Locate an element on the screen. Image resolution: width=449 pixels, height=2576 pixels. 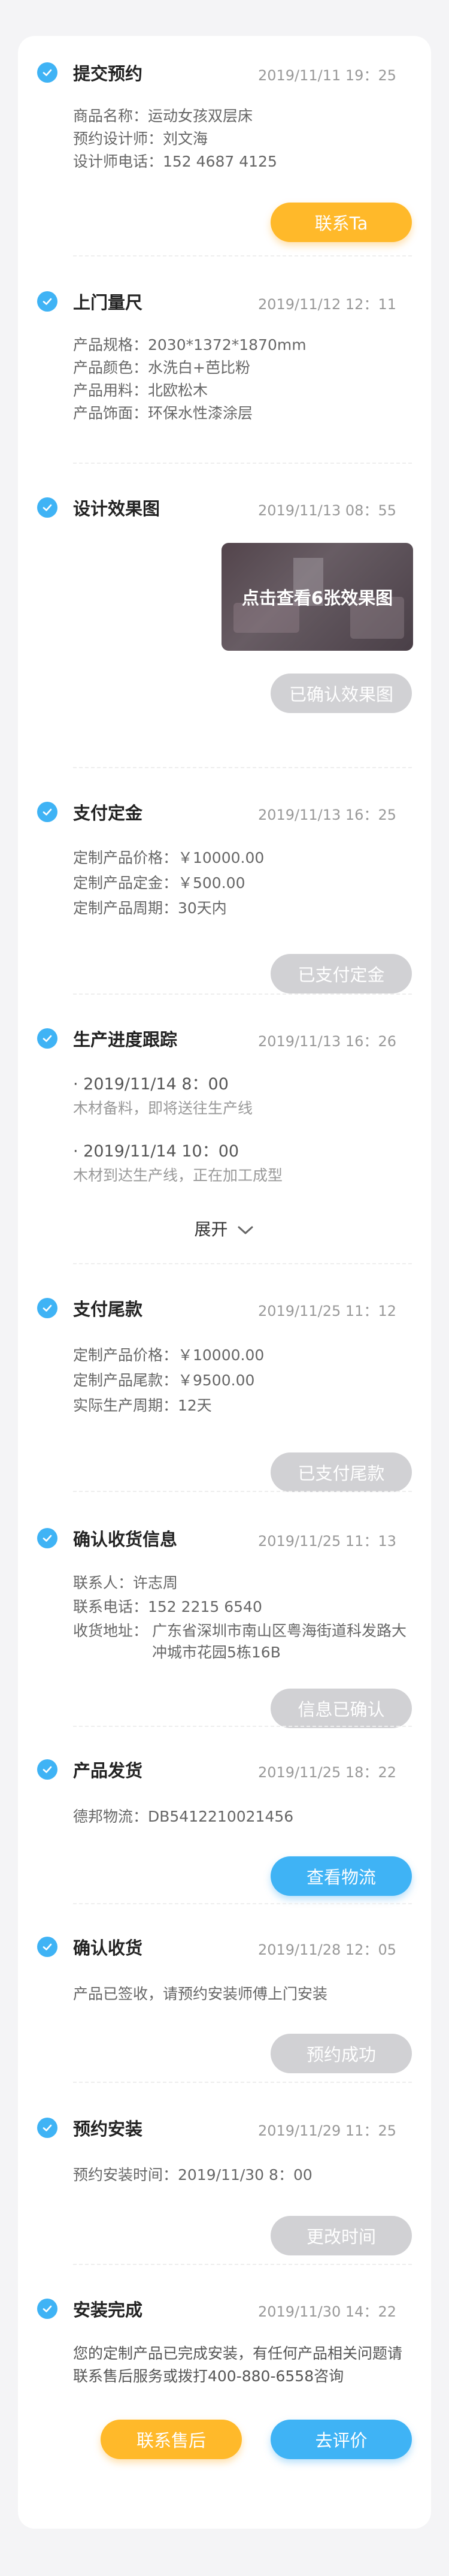
step-time: 2019/11/13 16：25 is located at coordinates (327, 815).